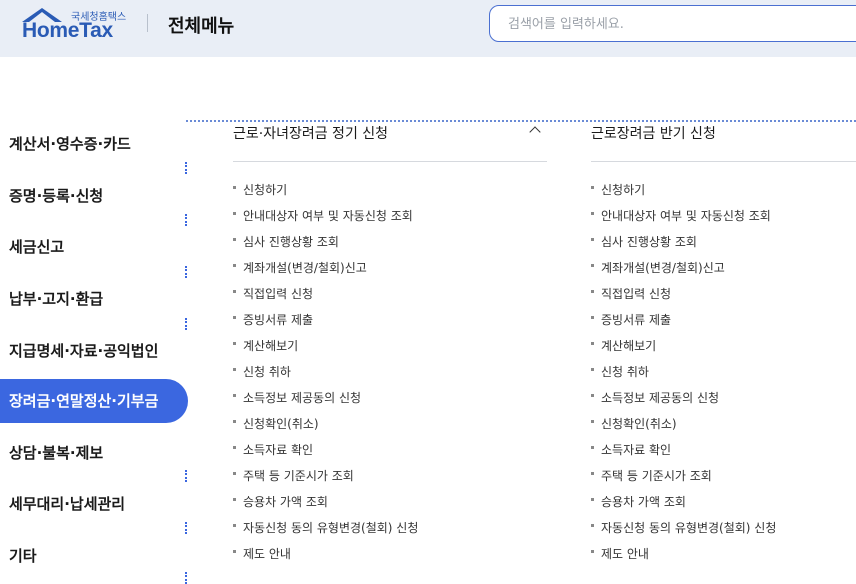  I want to click on logo-english-text: HomeTax, so click(67, 30).